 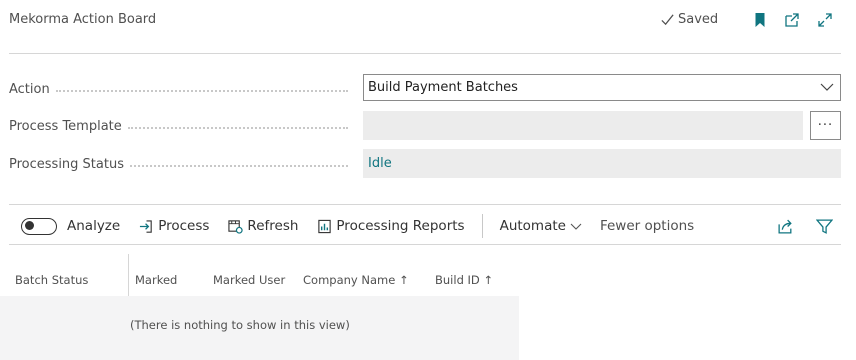 I want to click on frozen-column-divider, so click(x=128, y=275).